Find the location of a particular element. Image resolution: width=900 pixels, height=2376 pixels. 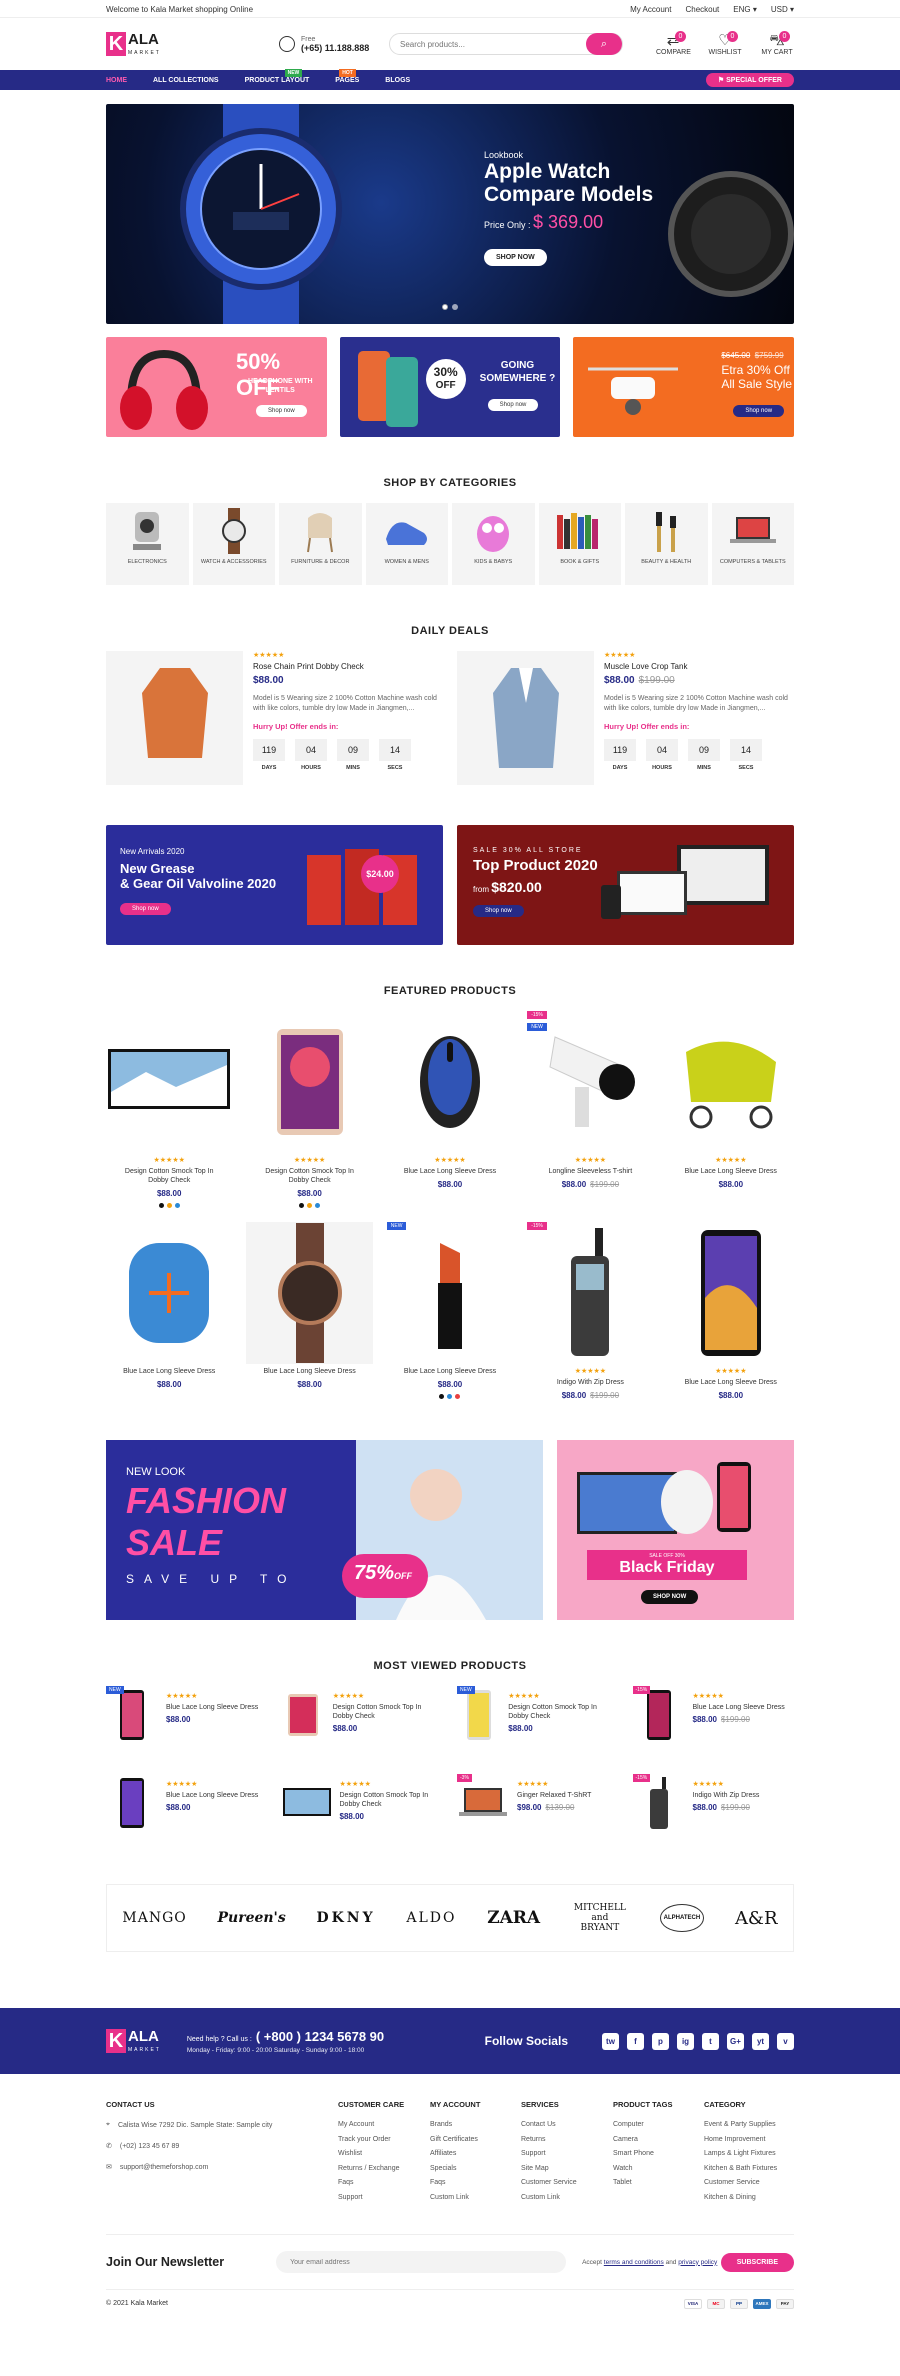

headphone-banner: 50% OFF HEADPHONE WITH LENTILS Shop now is located at coordinates (216, 387).